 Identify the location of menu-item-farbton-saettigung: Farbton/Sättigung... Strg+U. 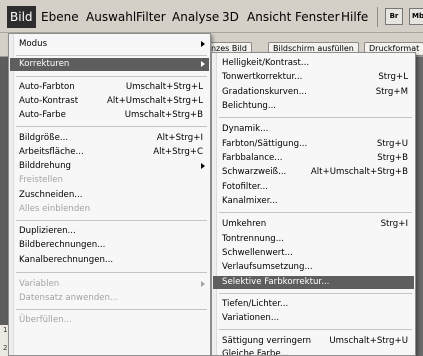
(313, 144).